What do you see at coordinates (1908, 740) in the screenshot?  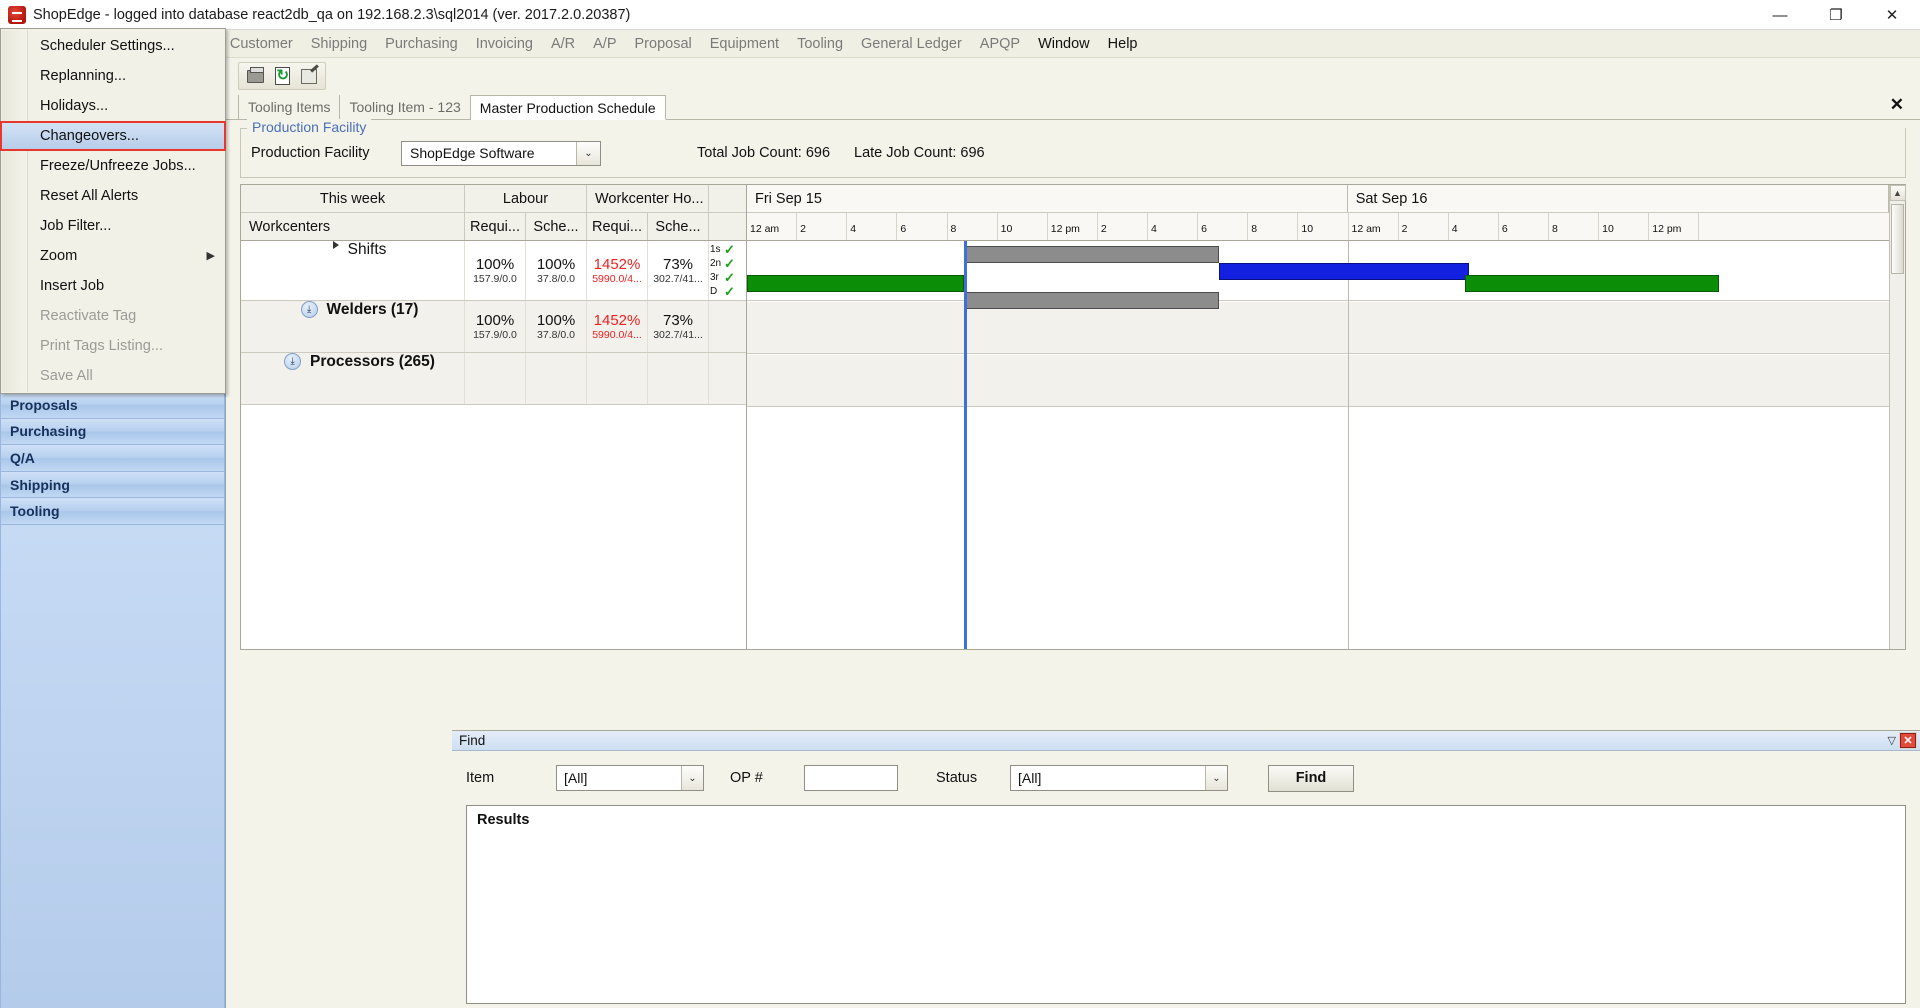 I see `close-find-panel-button: ✕` at bounding box center [1908, 740].